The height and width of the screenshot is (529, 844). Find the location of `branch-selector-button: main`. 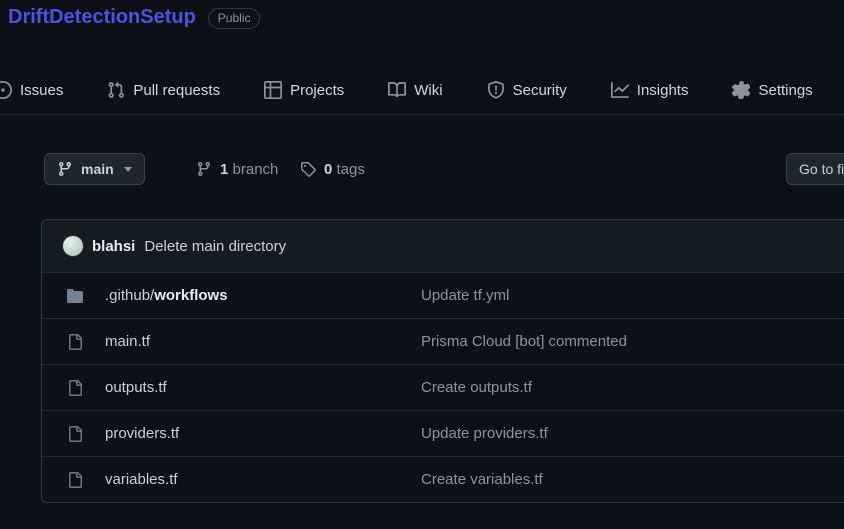

branch-selector-button: main is located at coordinates (94, 169).